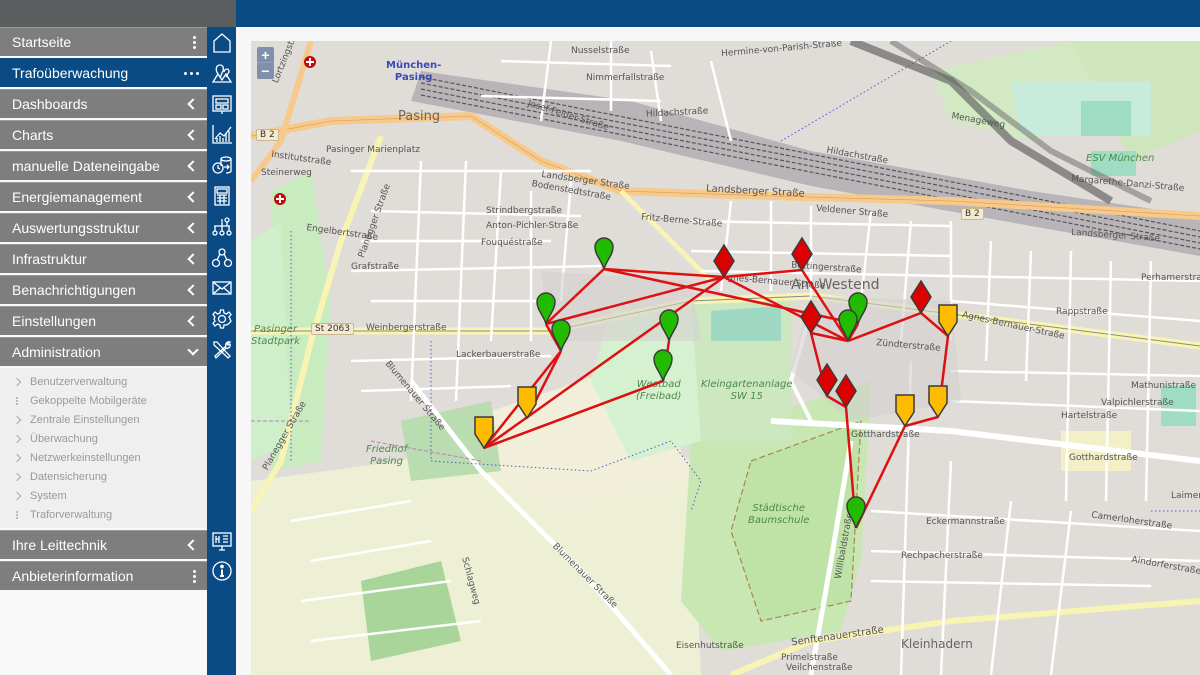  Describe the element at coordinates (103, 381) in the screenshot. I see `submenu-item-benutzerverwaltung: Benutzerverwaltung` at that location.